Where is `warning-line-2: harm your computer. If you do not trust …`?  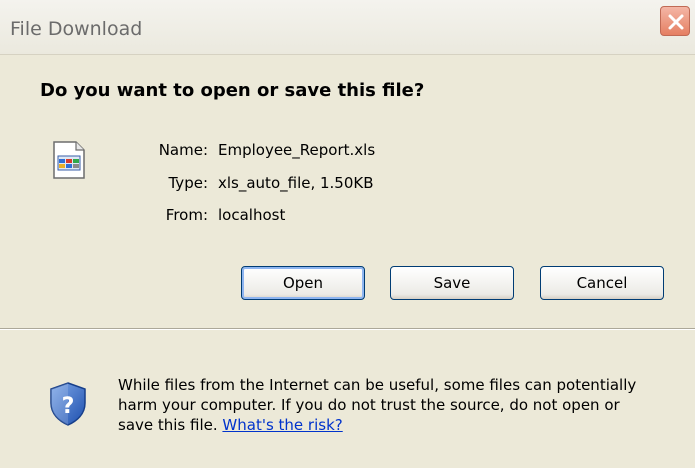 warning-line-2: harm your computer. If you do not trust … is located at coordinates (369, 405).